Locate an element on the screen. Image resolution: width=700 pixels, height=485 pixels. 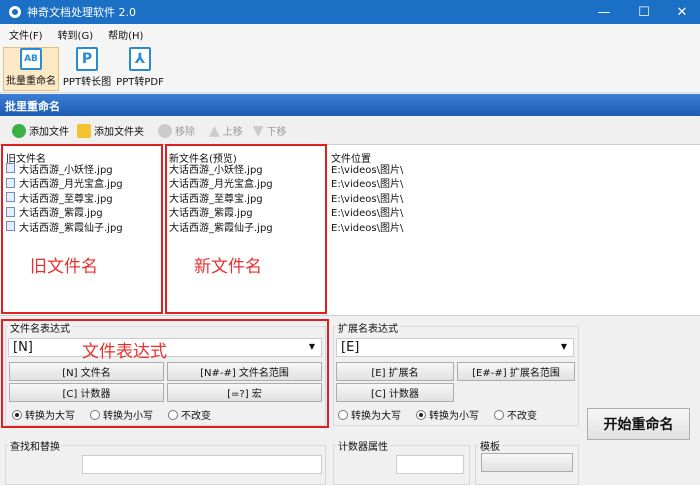
find-replace-label: 查找和替换 is located at coordinates (35, 445).